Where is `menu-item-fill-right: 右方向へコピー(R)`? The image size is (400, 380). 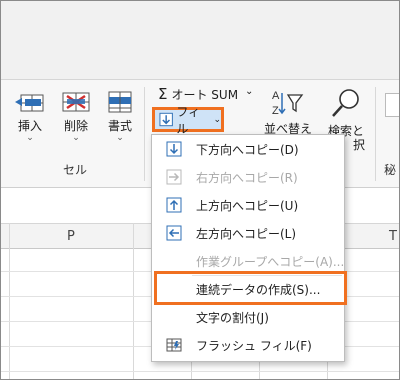
menu-item-fill-right: 右方向へコピー(R) is located at coordinates (248, 177).